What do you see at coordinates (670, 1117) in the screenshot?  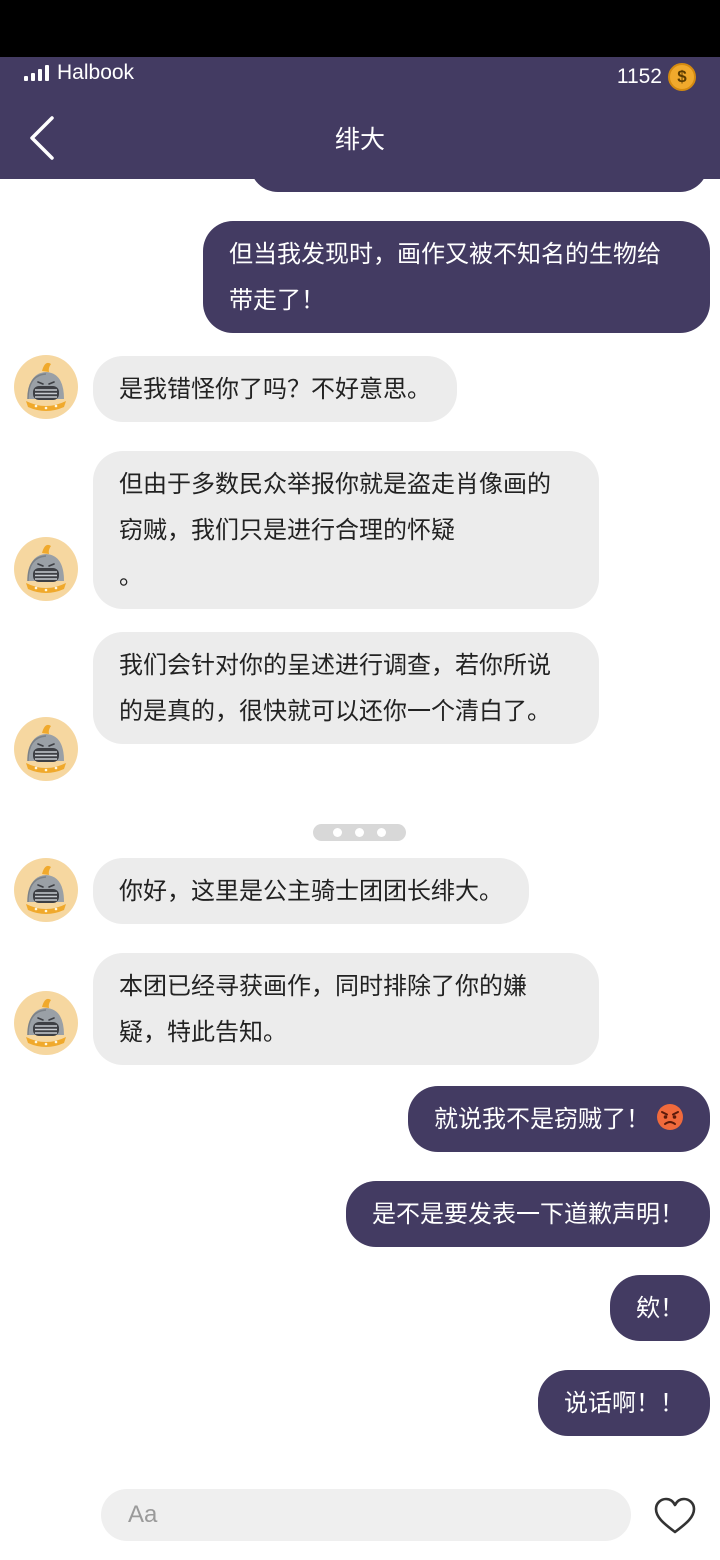 I see `angry-face-icon` at bounding box center [670, 1117].